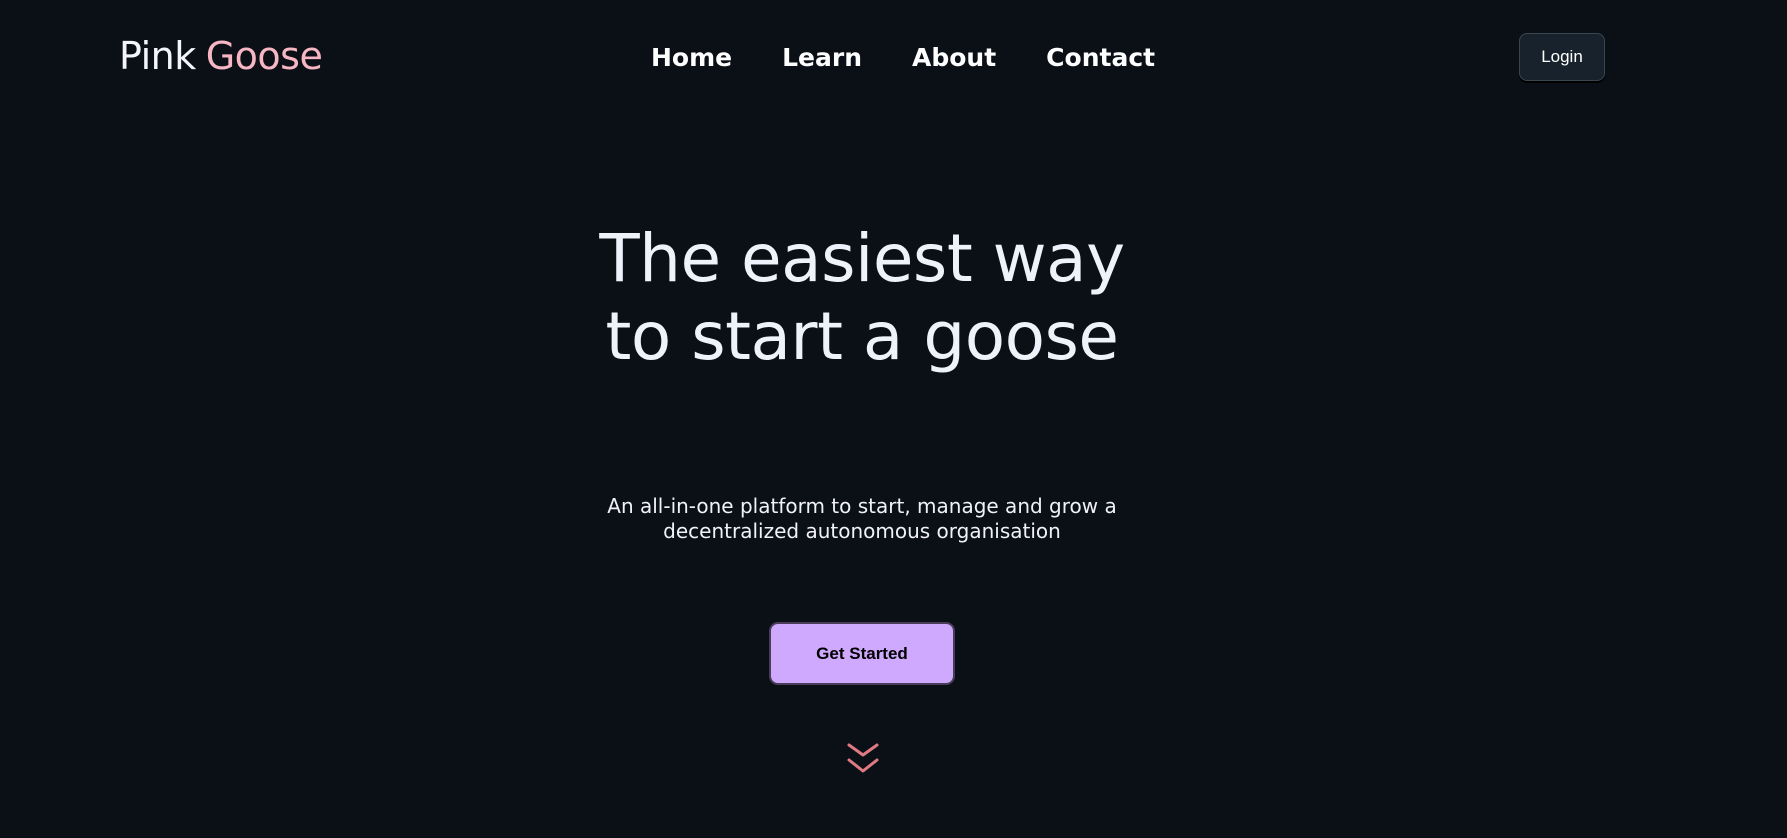 Image resolution: width=1787 pixels, height=838 pixels. What do you see at coordinates (1562, 57) in the screenshot?
I see `login-button: Login` at bounding box center [1562, 57].